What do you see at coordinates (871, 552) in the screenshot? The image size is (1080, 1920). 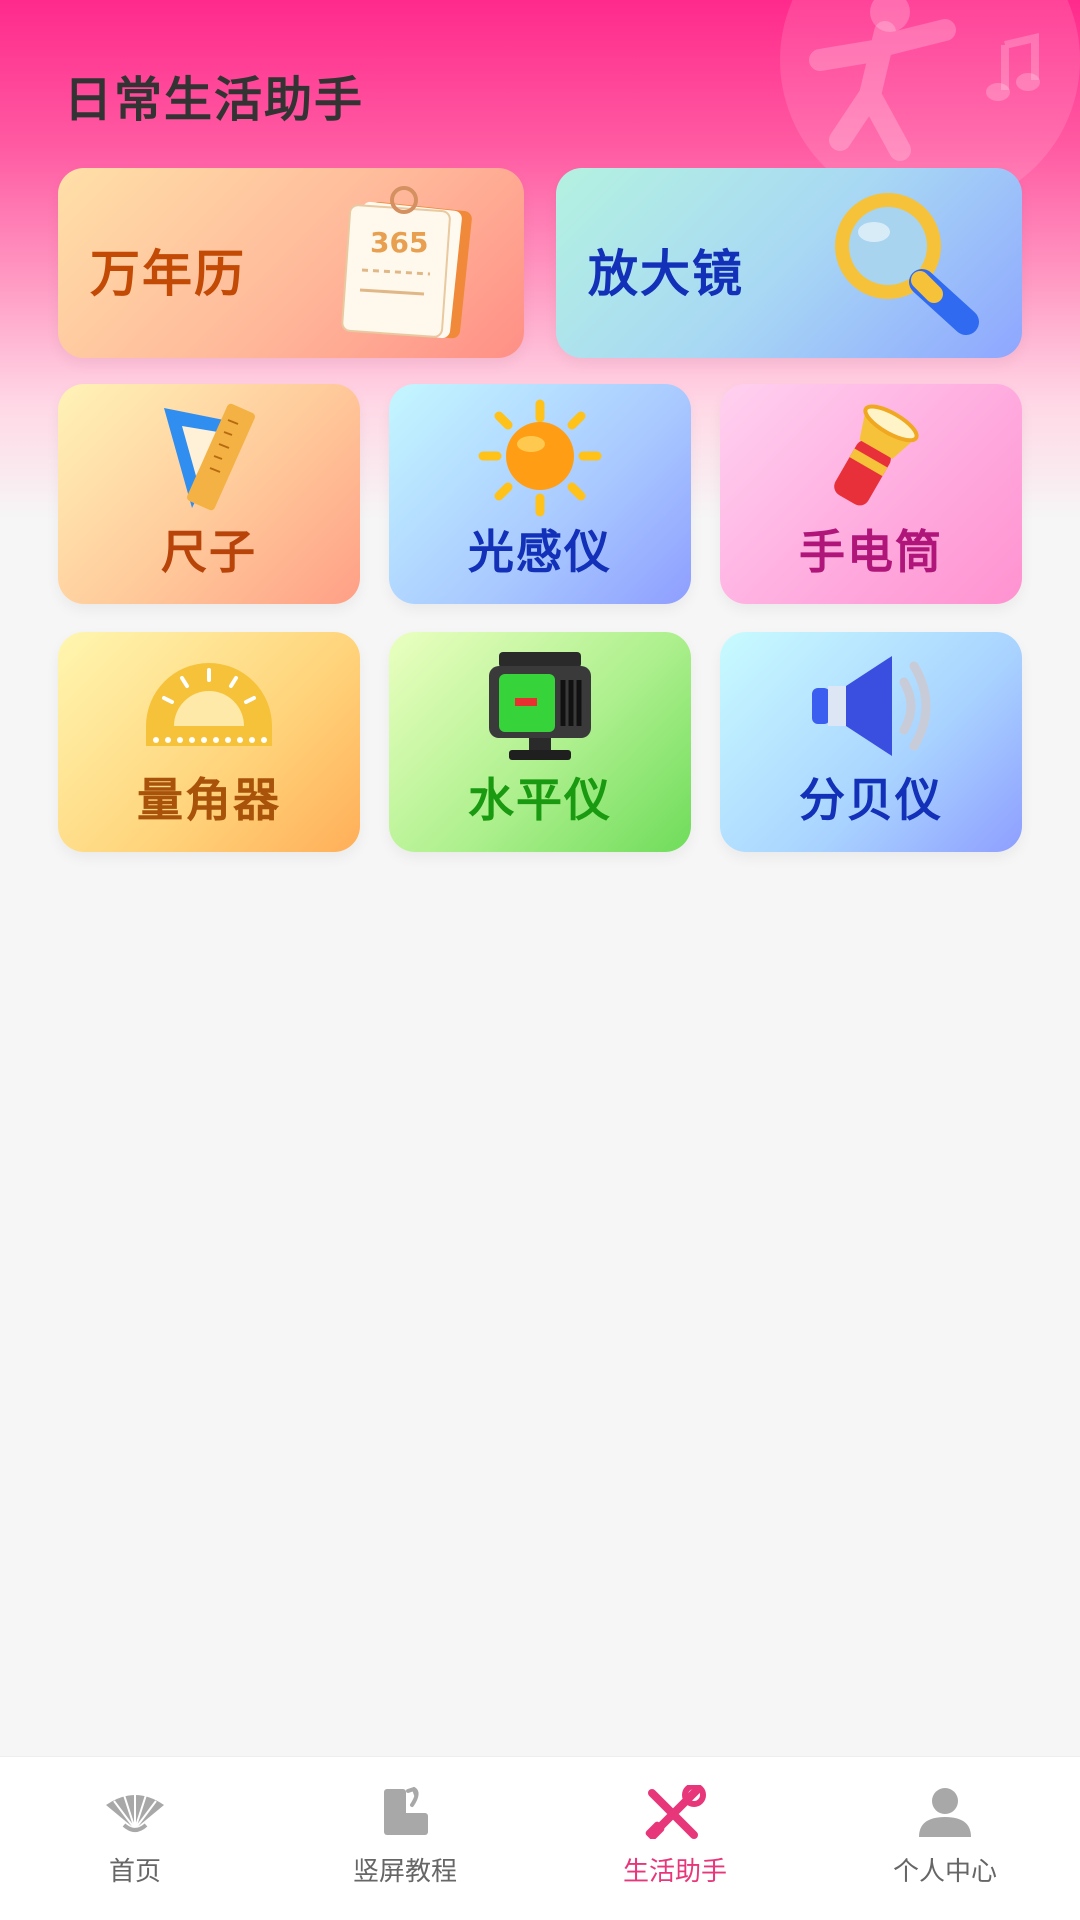 I see `flashlight-label: 手电筒` at bounding box center [871, 552].